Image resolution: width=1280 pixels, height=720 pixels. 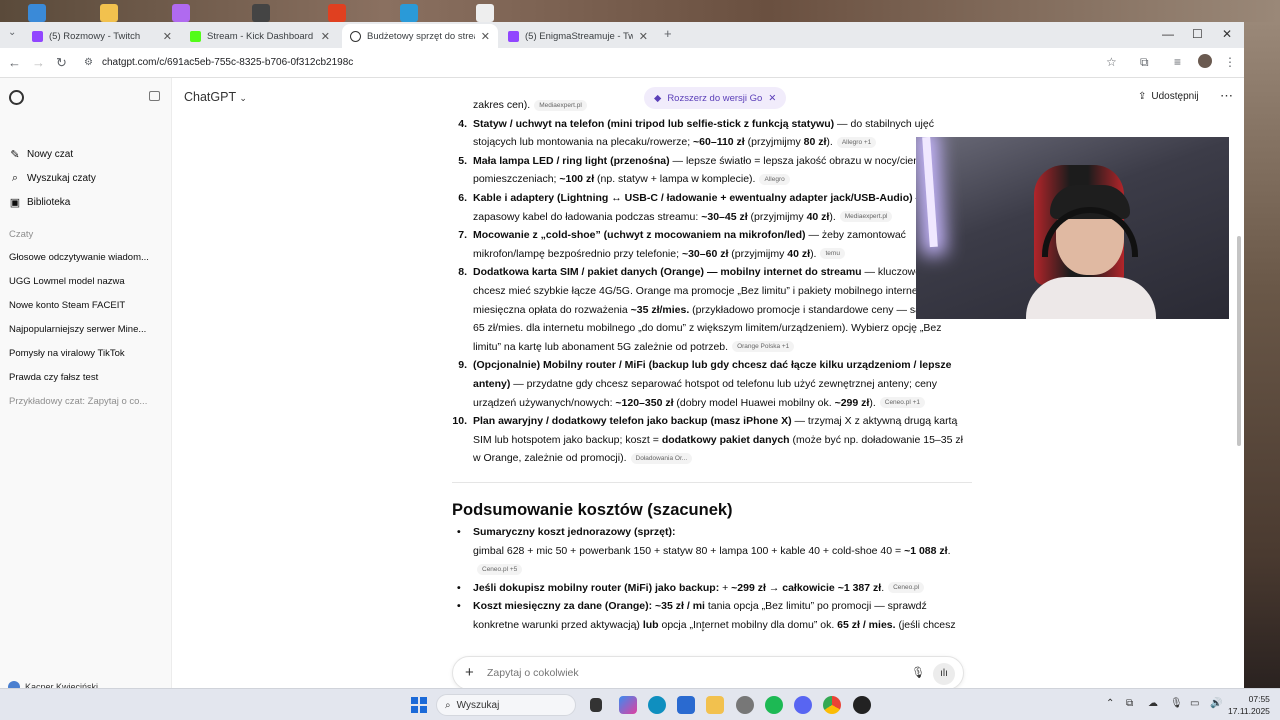 I want to click on source-chip: Allegro +1, so click(x=856, y=142).